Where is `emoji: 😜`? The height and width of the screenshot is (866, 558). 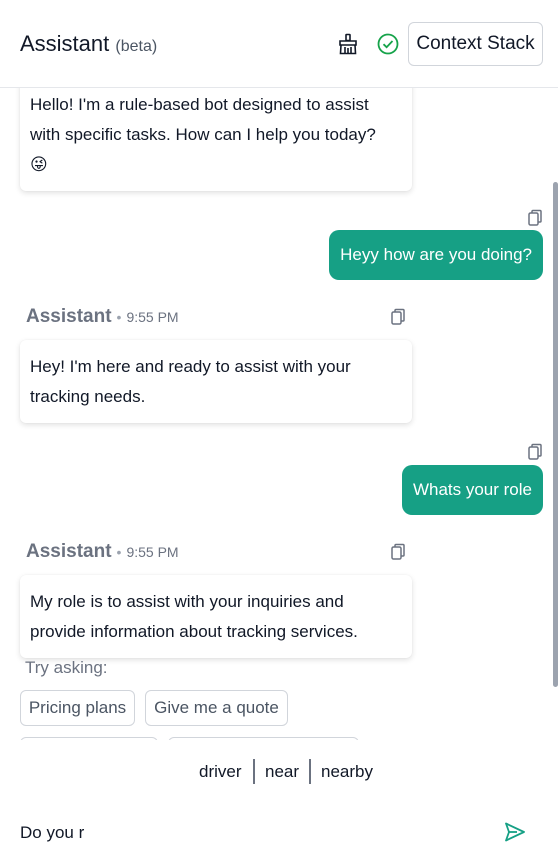
emoji: 😜 is located at coordinates (39, 164).